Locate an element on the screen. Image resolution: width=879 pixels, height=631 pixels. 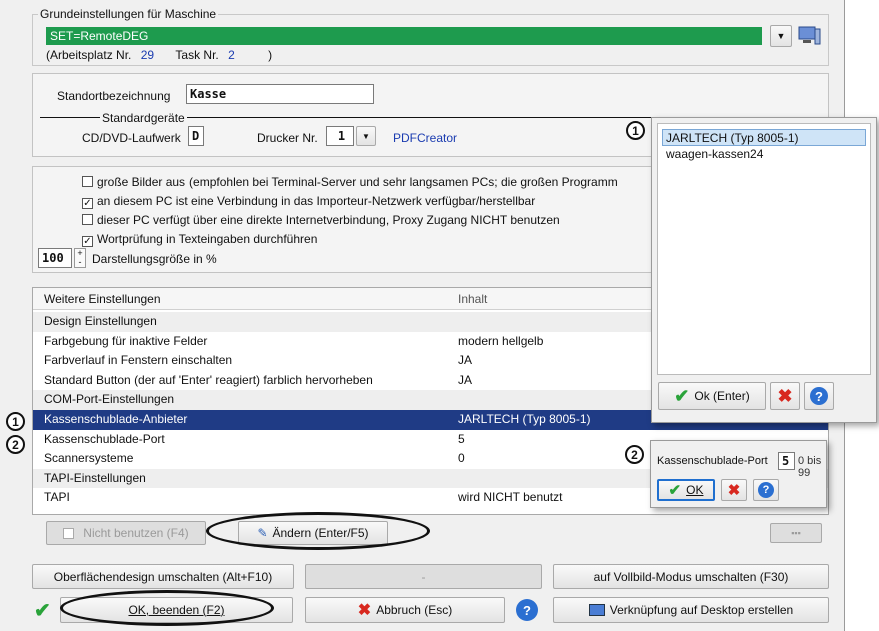
popup1-cancel-button: ✖ is located at coordinates (785, 396).